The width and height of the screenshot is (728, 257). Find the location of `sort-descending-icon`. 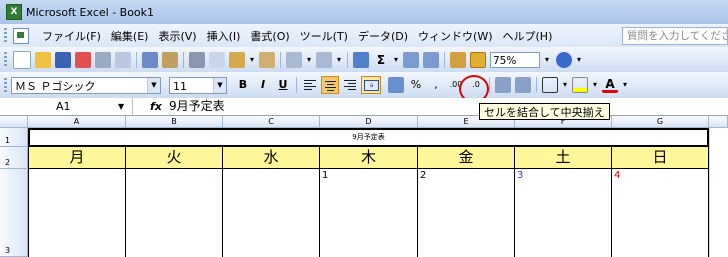

sort-descending-icon is located at coordinates (431, 59).